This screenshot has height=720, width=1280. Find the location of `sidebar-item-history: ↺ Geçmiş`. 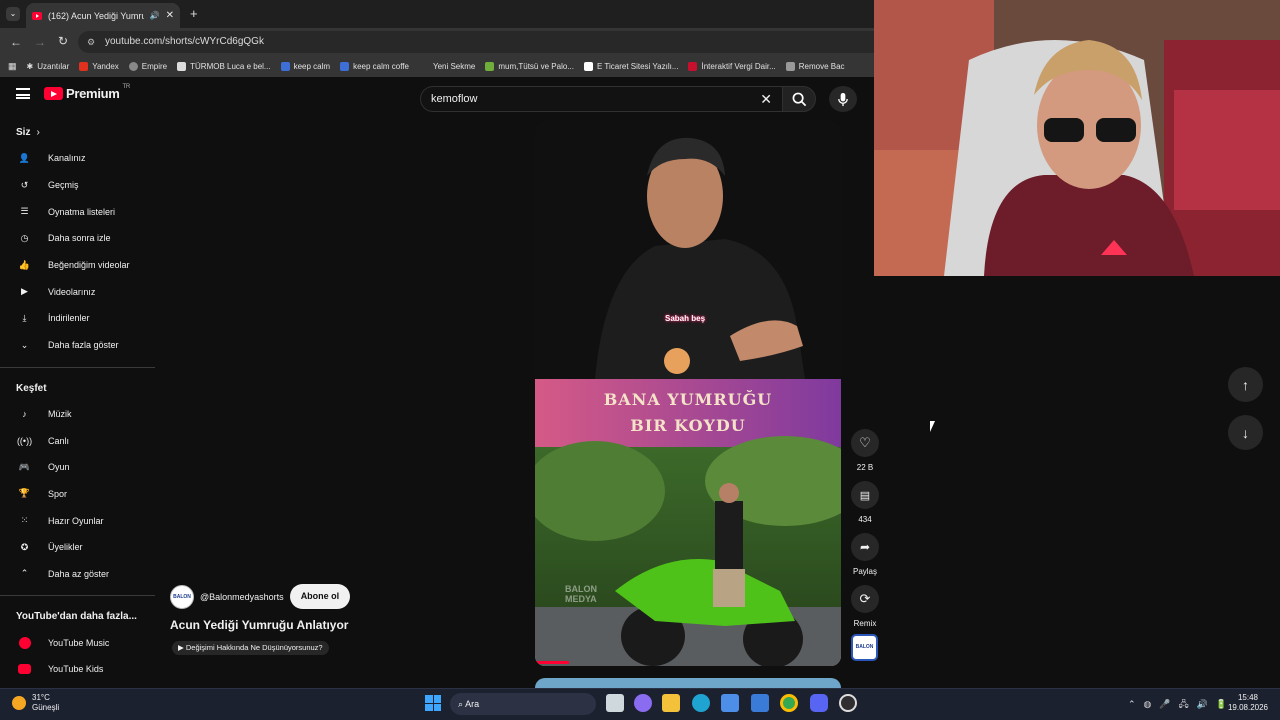

sidebar-item-history: ↺ Geçmiş is located at coordinates (77, 185).